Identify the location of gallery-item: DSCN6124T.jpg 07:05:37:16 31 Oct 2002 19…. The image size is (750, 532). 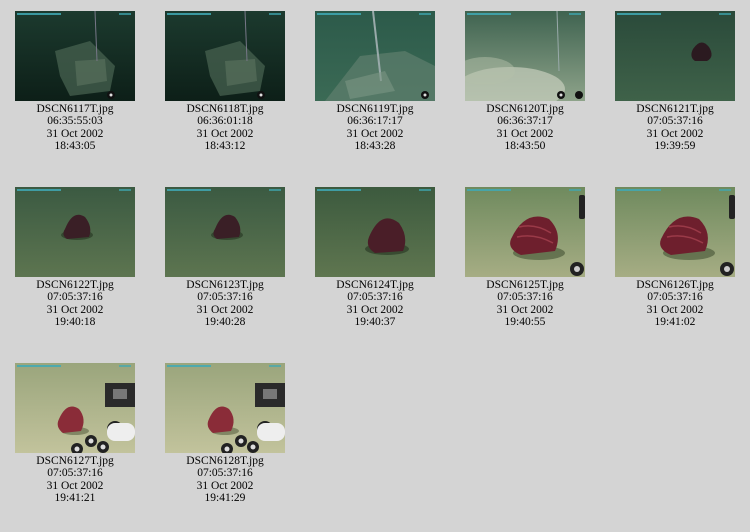
(375, 258).